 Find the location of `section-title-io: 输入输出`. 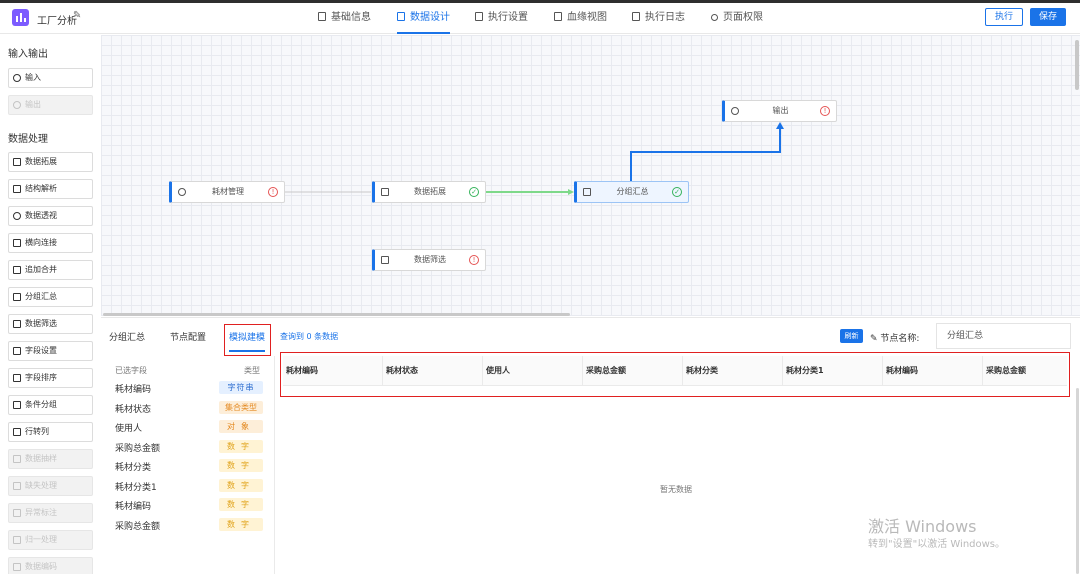

section-title-io: 输入输出 is located at coordinates (28, 54).